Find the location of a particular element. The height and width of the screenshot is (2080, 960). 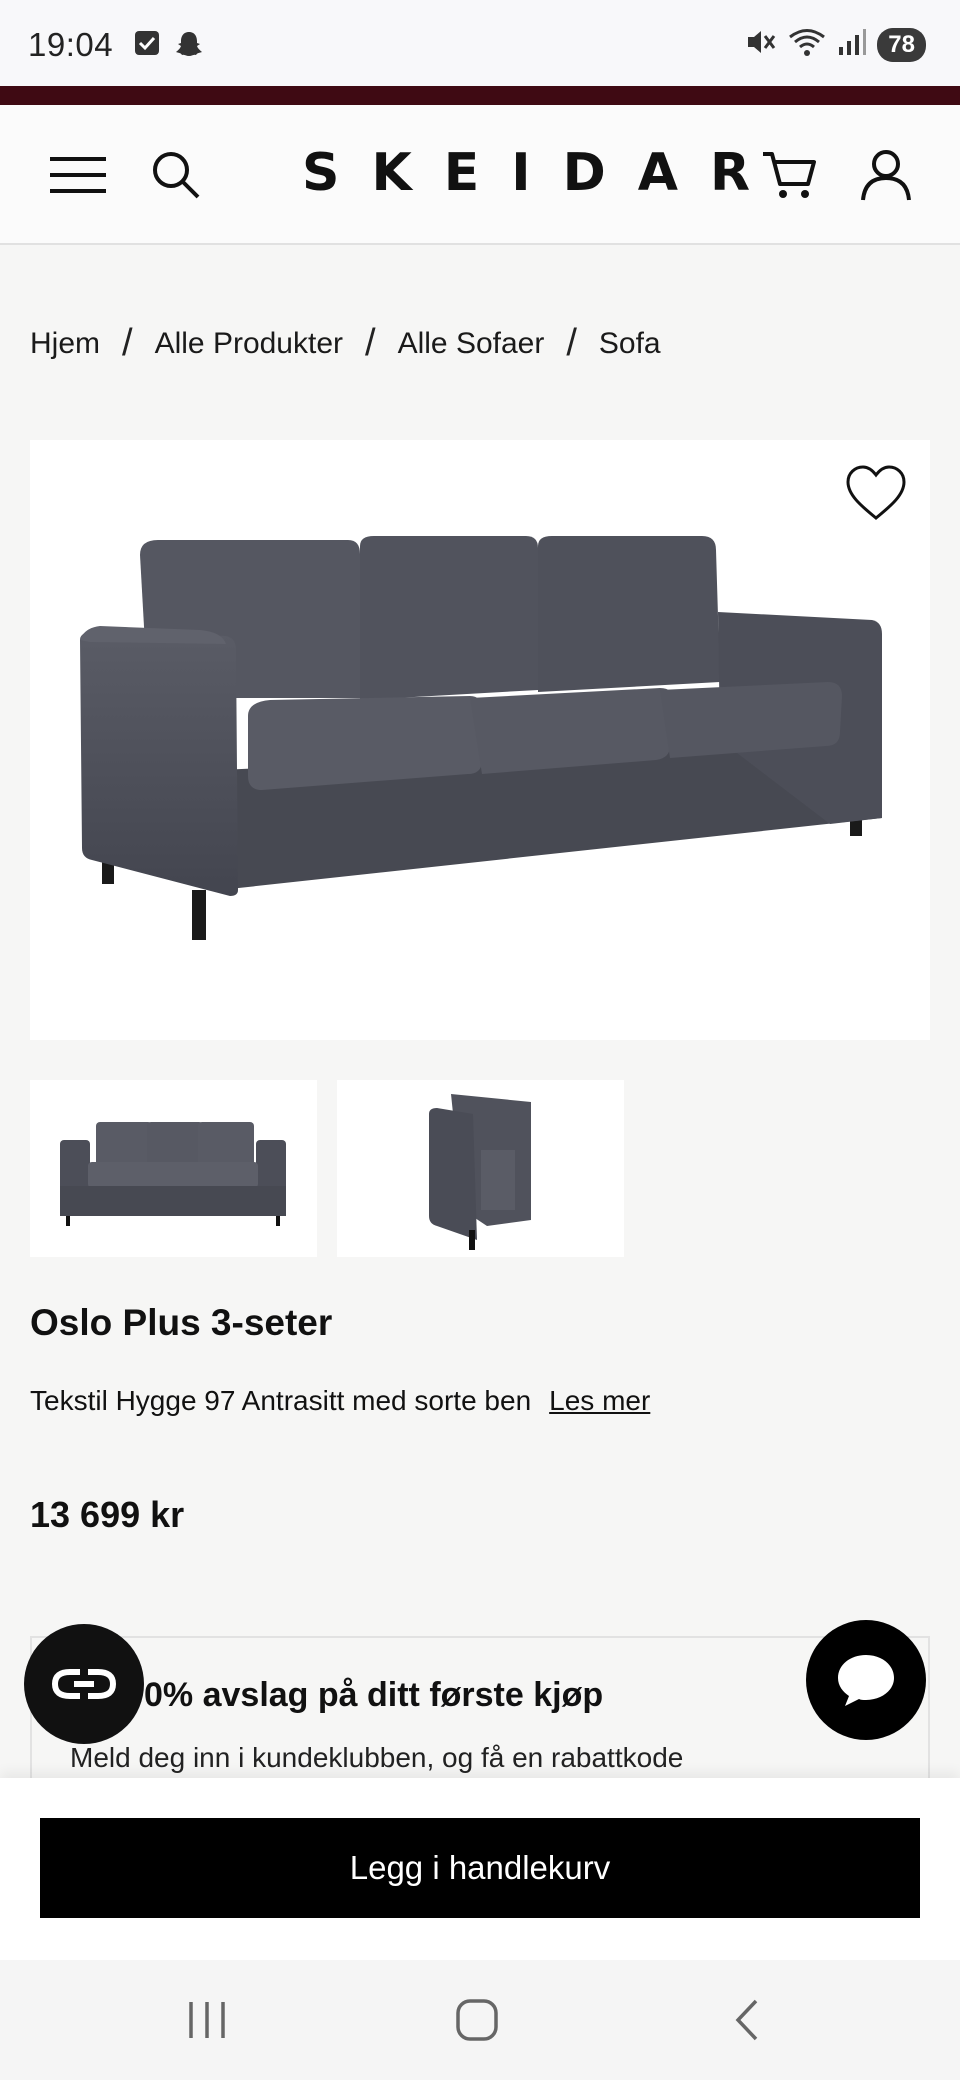

loyalty-link-icon is located at coordinates (84, 1684).